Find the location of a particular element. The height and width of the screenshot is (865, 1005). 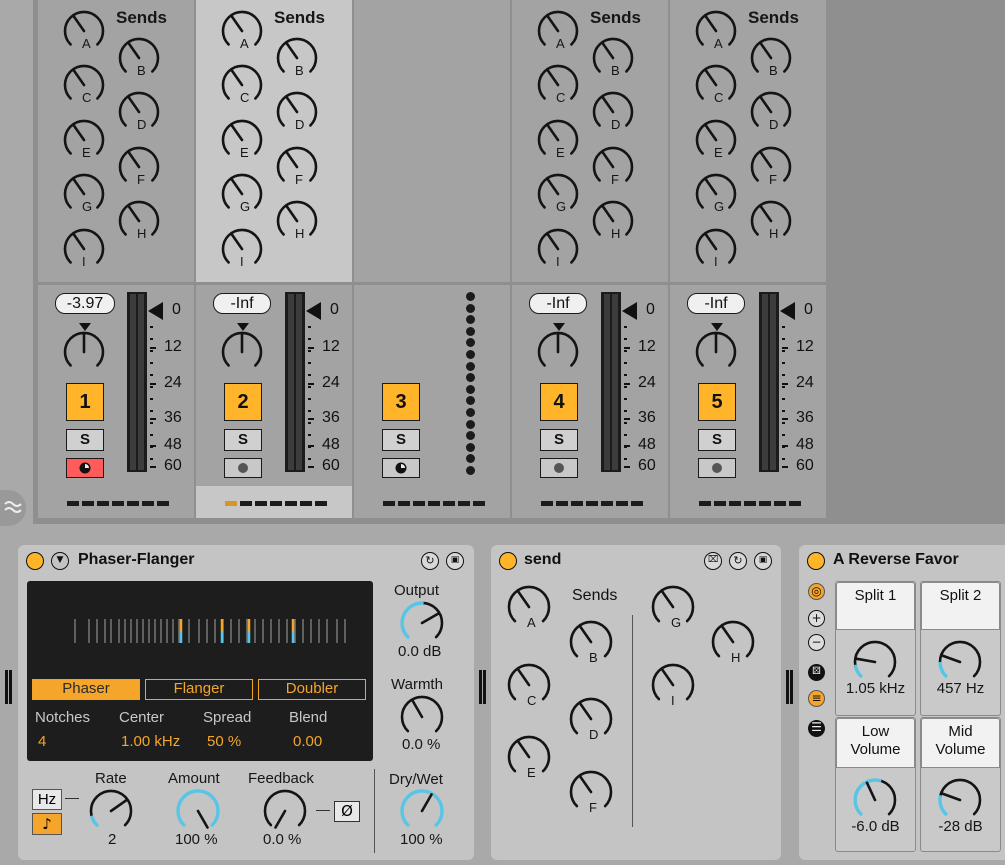

device-power-button is located at coordinates (35, 561).